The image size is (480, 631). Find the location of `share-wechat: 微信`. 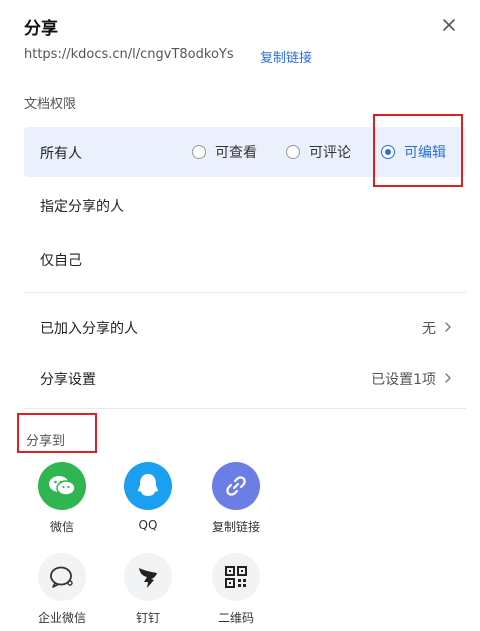

share-wechat: 微信 is located at coordinates (62, 498).